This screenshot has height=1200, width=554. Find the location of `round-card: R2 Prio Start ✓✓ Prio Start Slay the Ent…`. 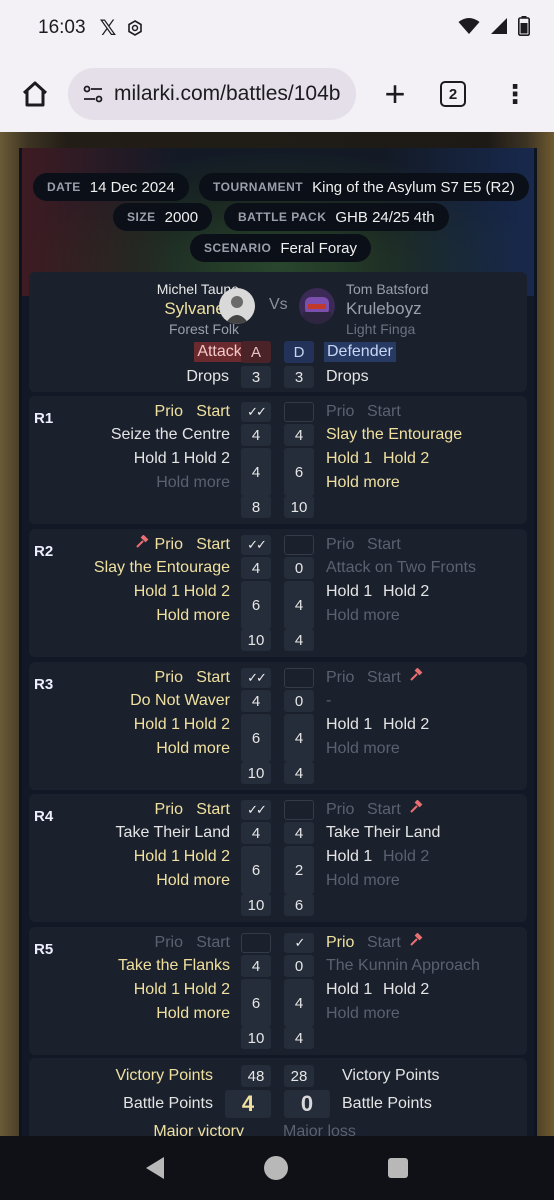

round-card: R2 Prio Start ✓✓ Prio Start Slay the Ent… is located at coordinates (278, 593).